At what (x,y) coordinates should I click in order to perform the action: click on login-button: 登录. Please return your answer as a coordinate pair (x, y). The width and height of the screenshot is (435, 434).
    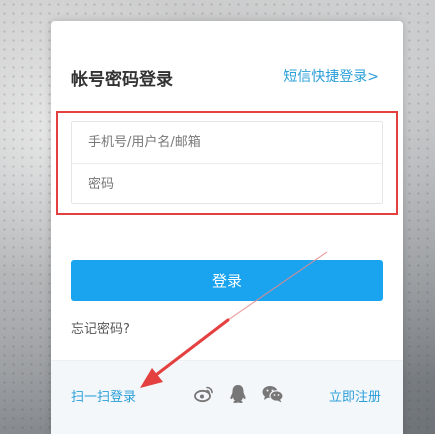
    Looking at the image, I should click on (227, 280).